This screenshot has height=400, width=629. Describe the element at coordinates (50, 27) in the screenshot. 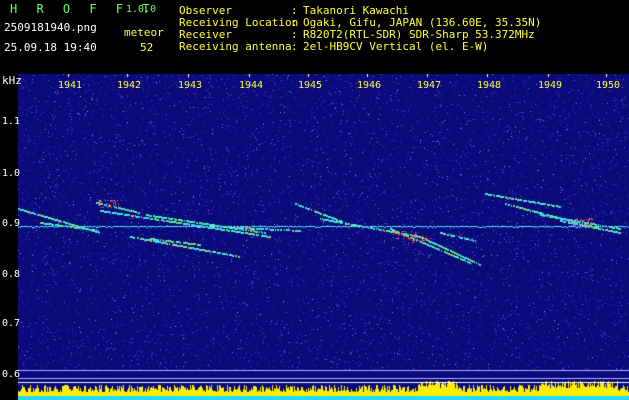

I see `image-filename: 2509181940.png` at that location.